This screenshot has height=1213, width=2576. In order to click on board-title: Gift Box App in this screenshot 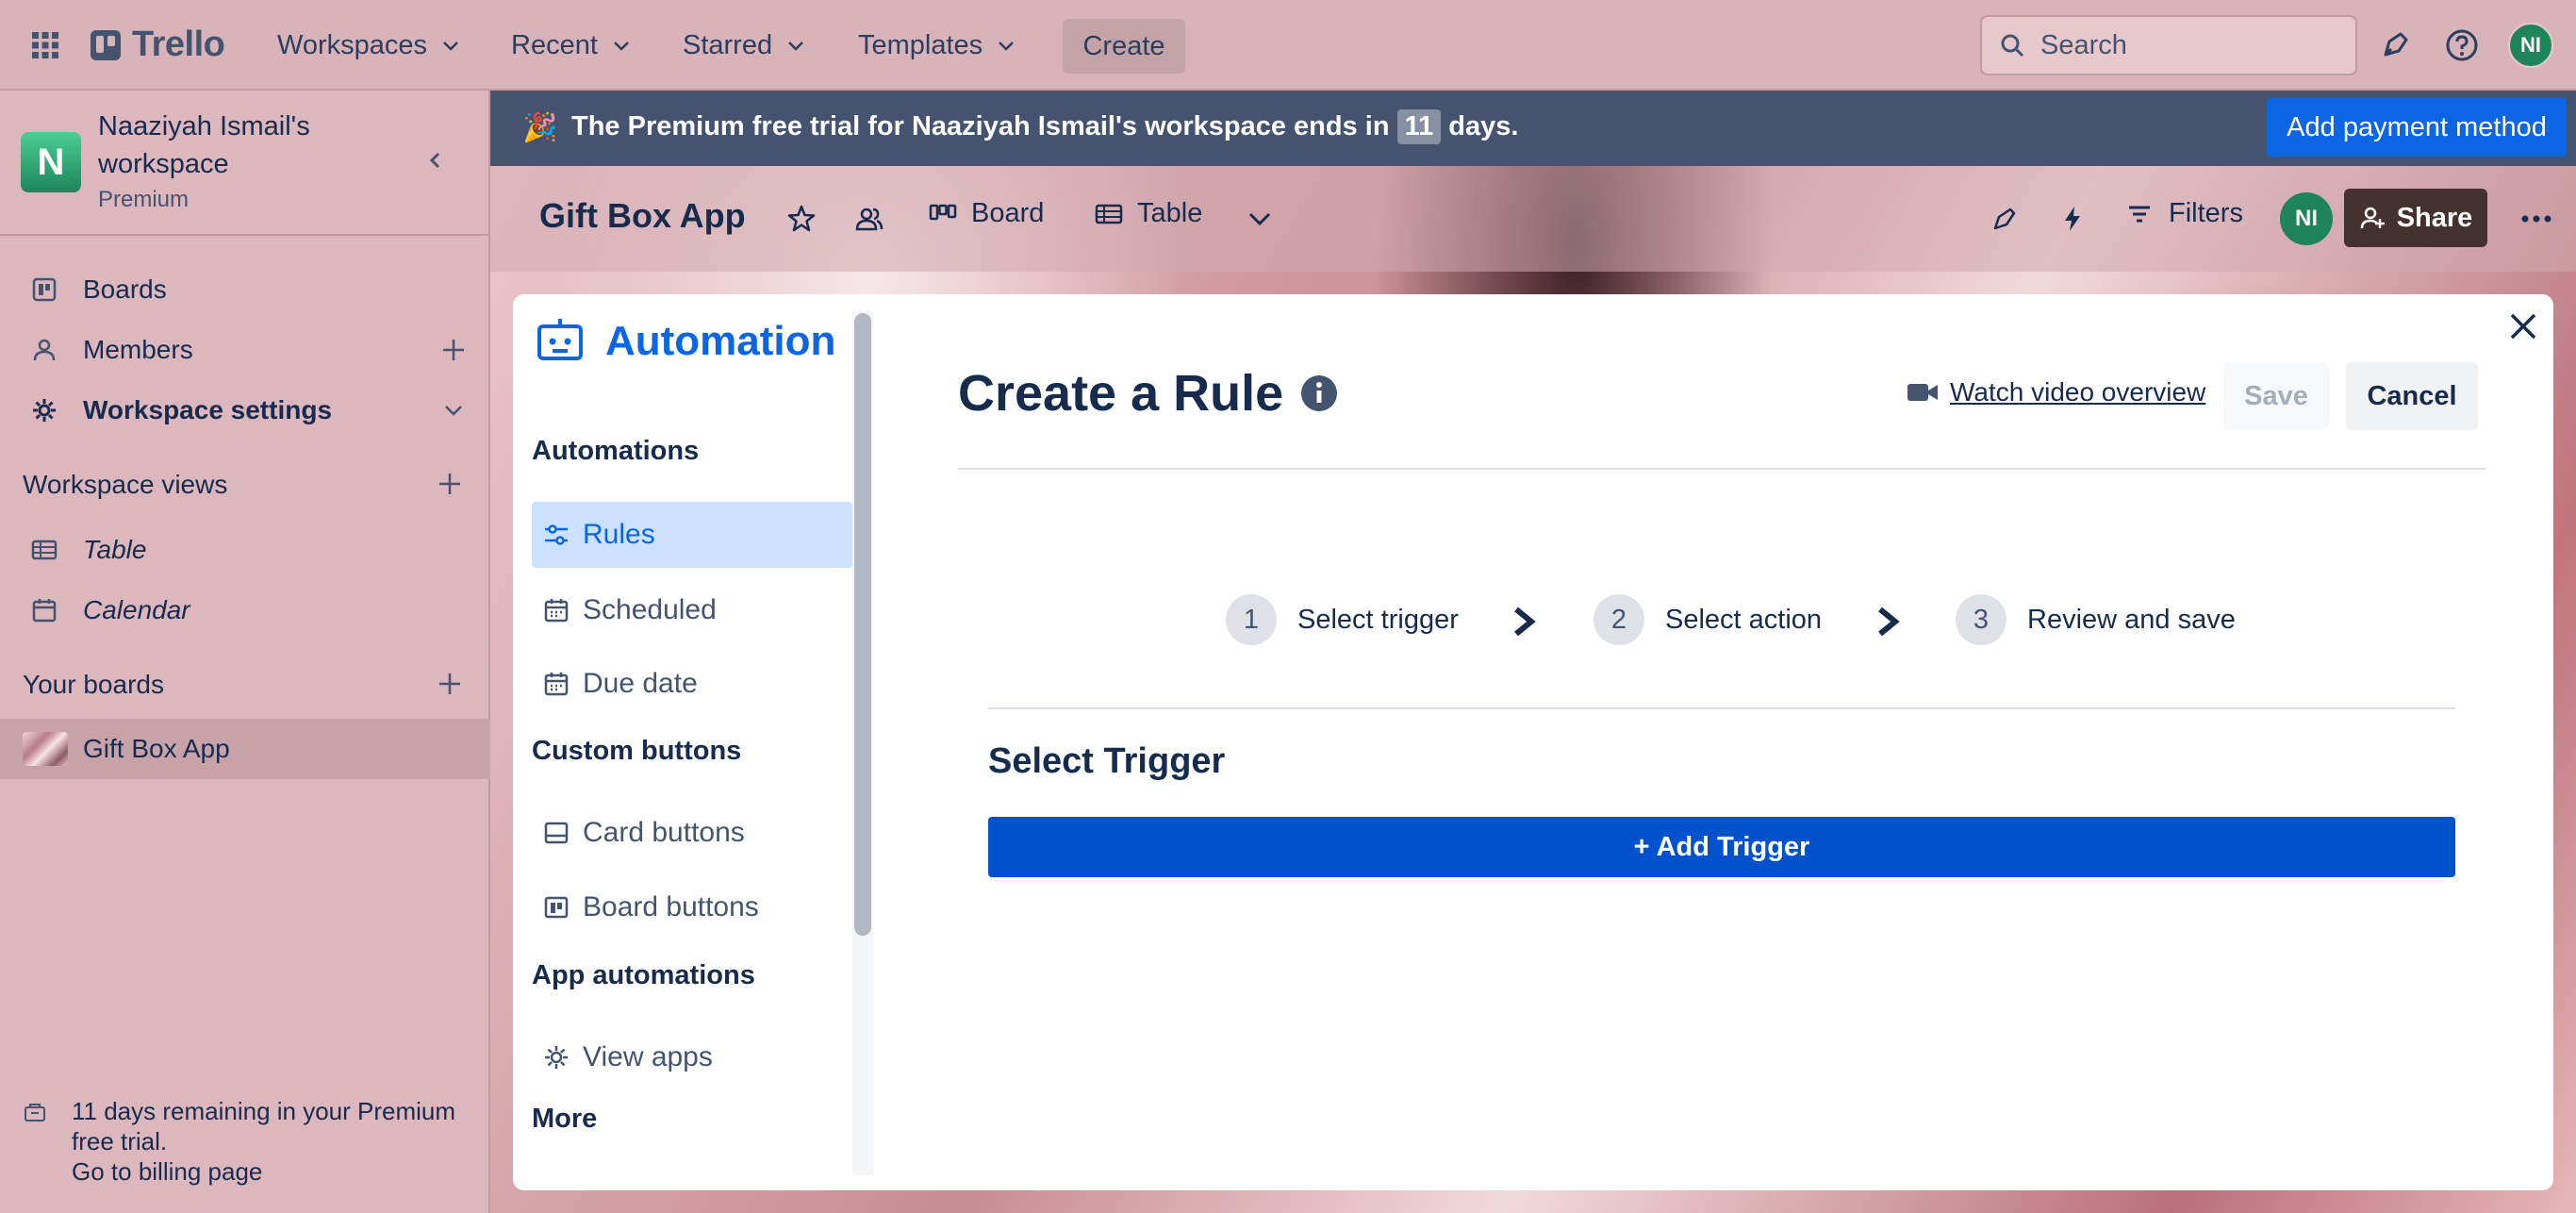, I will do `click(642, 216)`.